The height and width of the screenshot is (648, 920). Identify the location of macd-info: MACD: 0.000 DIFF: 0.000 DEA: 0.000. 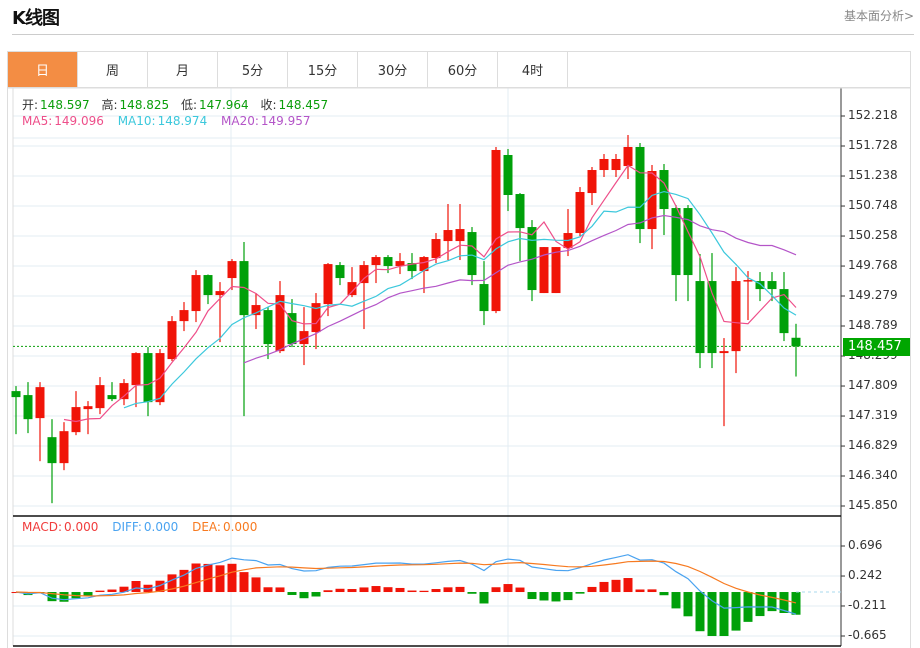
(140, 527).